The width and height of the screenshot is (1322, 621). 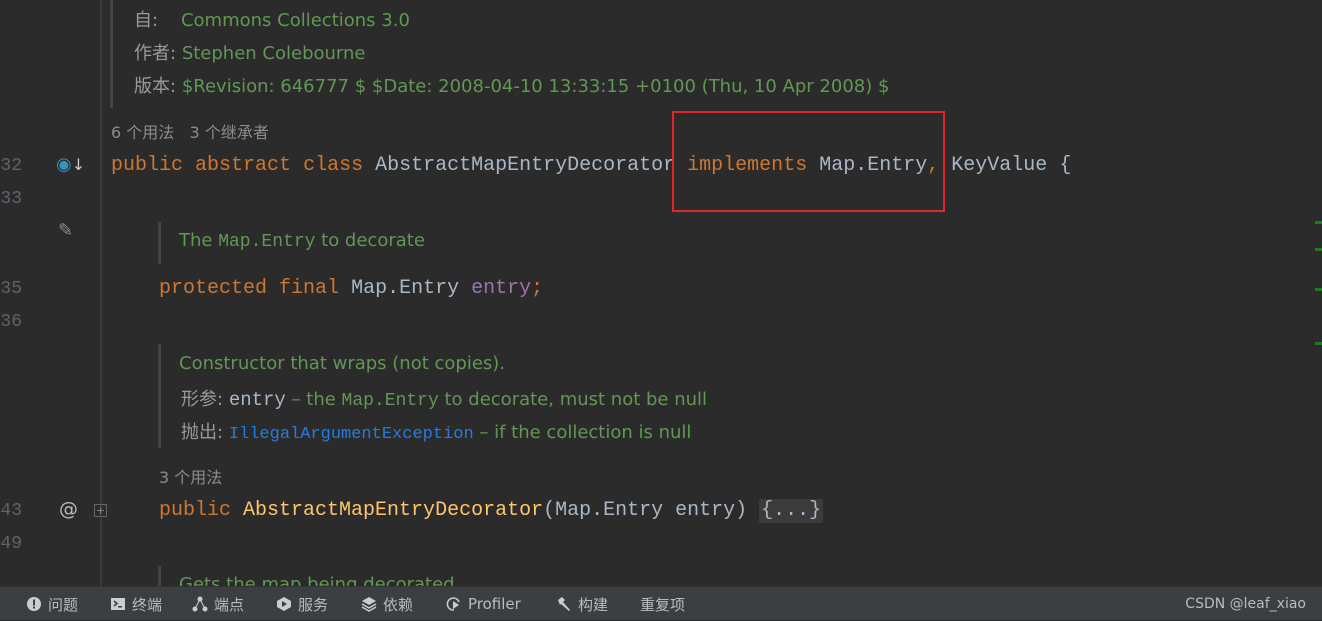 I want to click on highlight-box, so click(x=808, y=161).